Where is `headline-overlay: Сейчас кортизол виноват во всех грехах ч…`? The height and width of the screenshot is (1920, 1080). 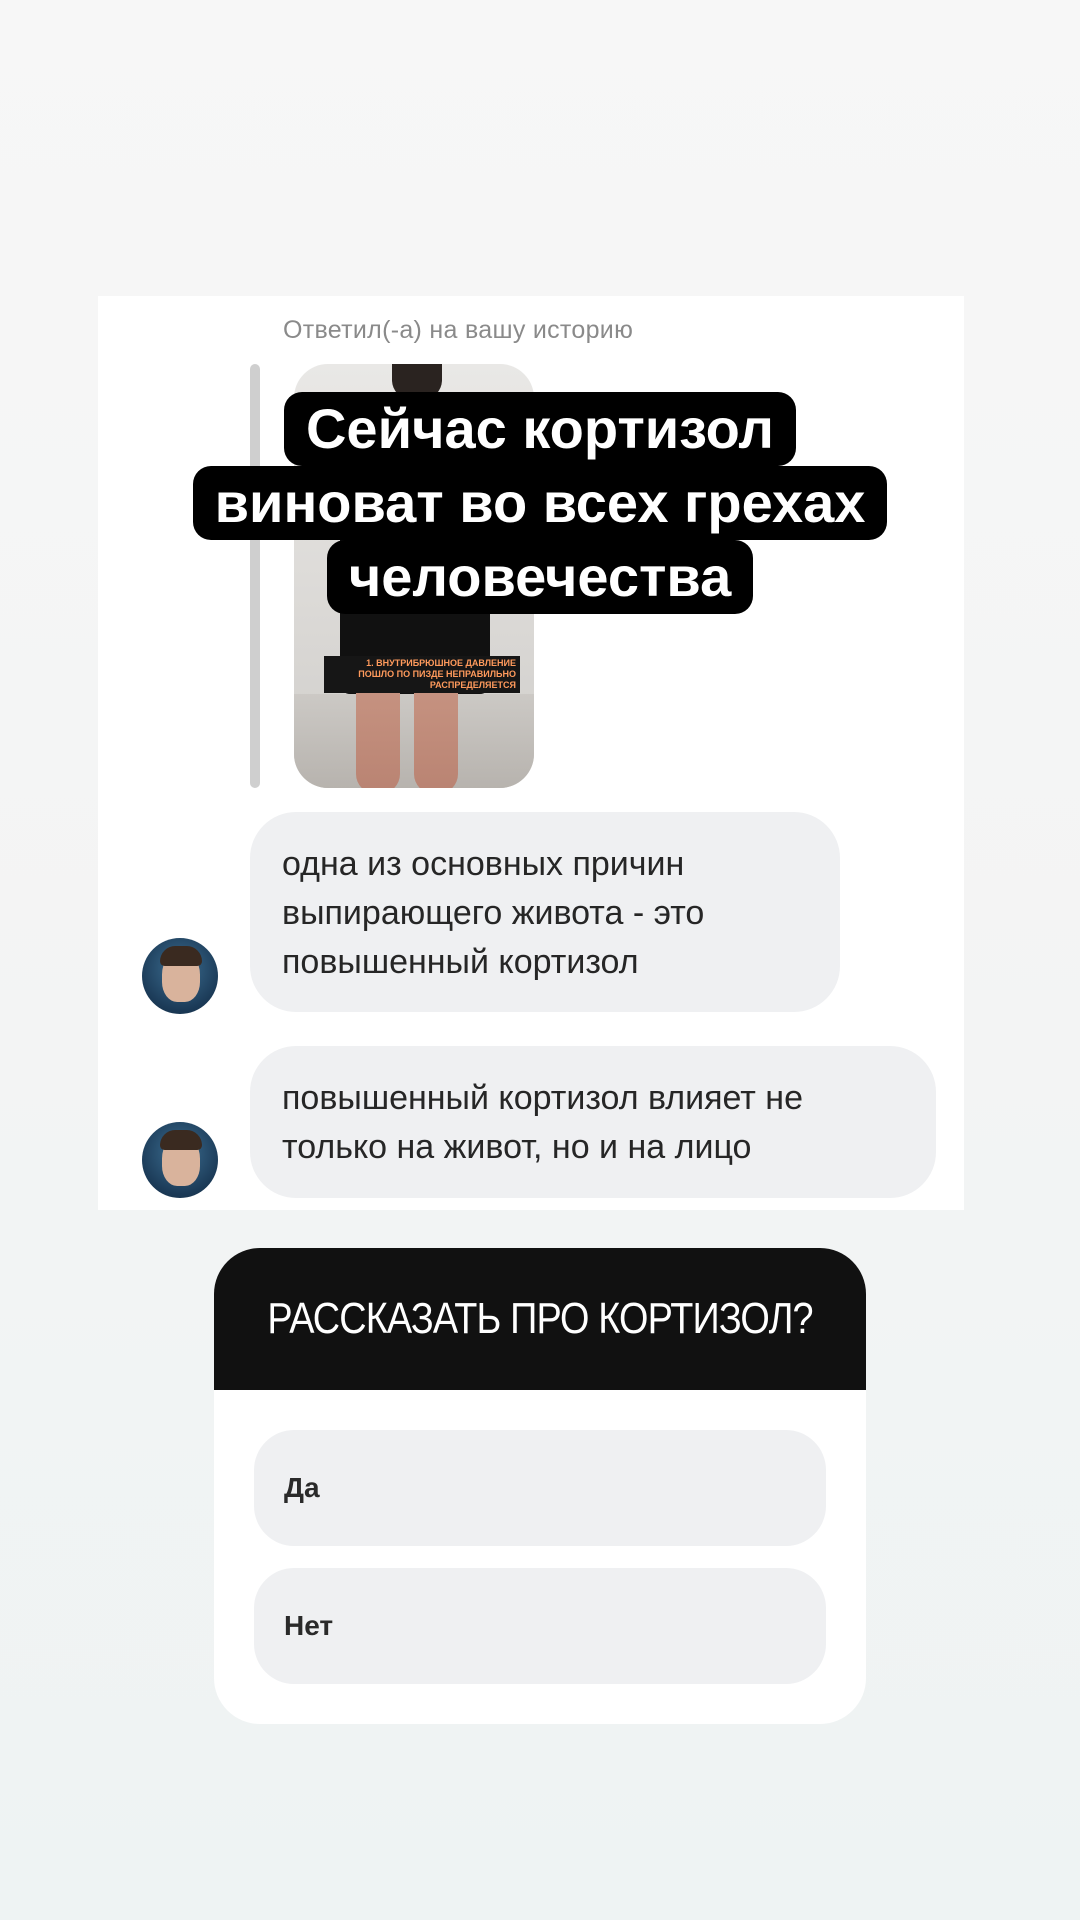
headline-overlay: Сейчас кортизол виноват во всех грехах ч… is located at coordinates (540, 503).